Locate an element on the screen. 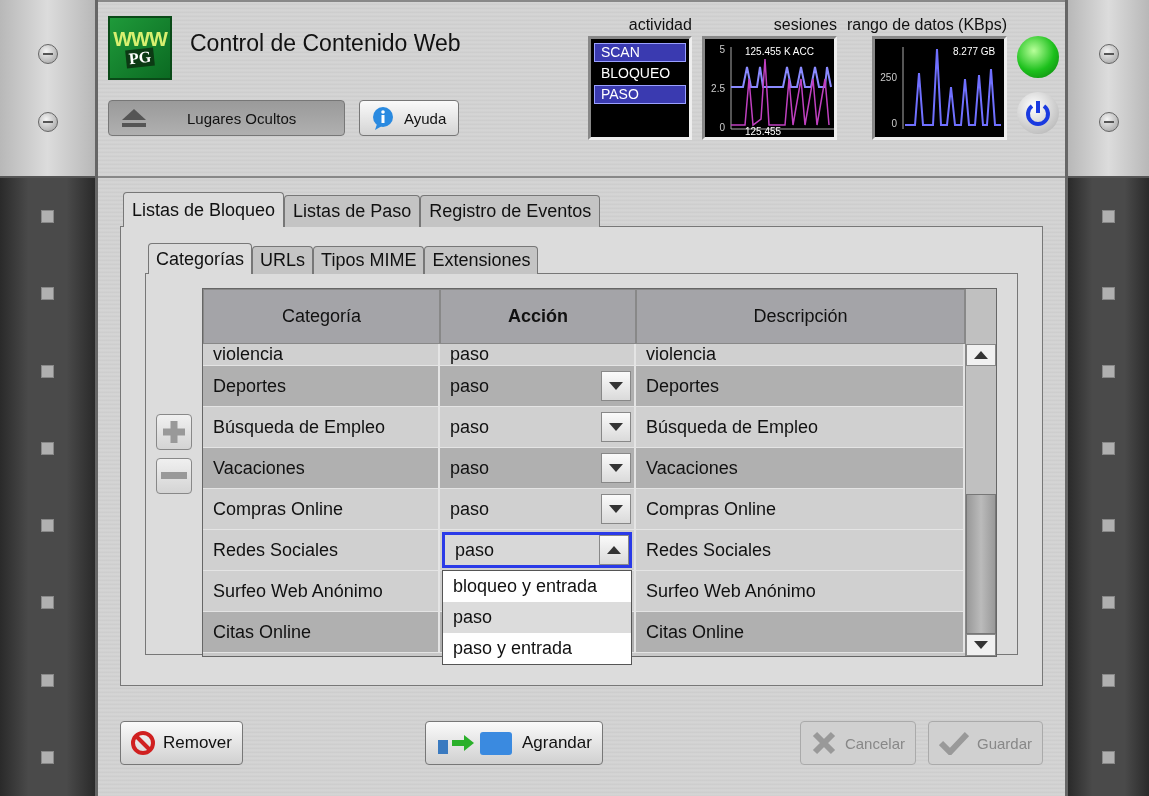 The width and height of the screenshot is (1149, 796). axis-label: 2.5 is located at coordinates (718, 88).